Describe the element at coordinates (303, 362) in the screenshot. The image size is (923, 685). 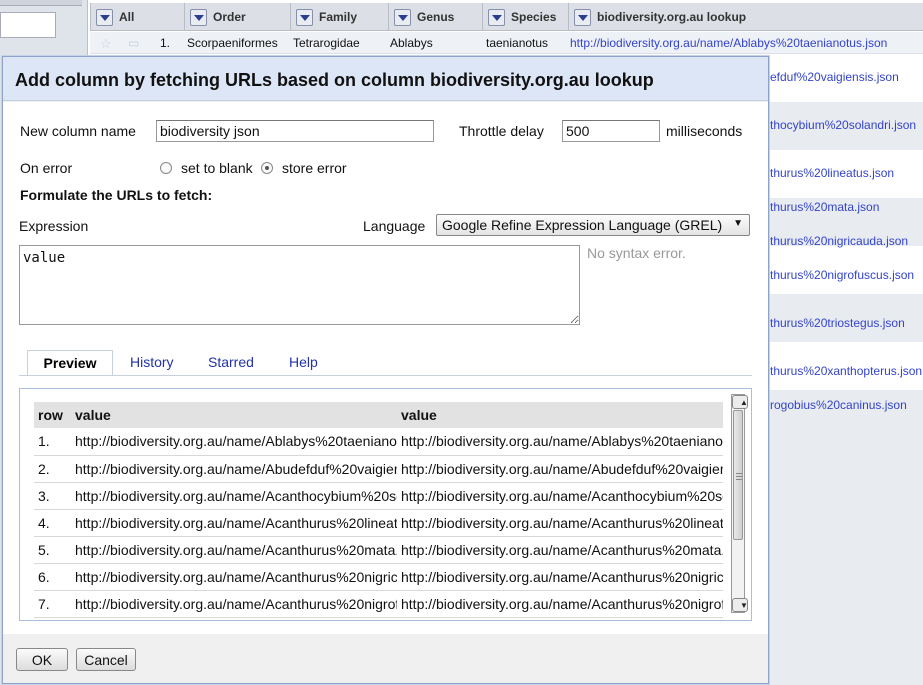
I see `tab-help: Help` at that location.